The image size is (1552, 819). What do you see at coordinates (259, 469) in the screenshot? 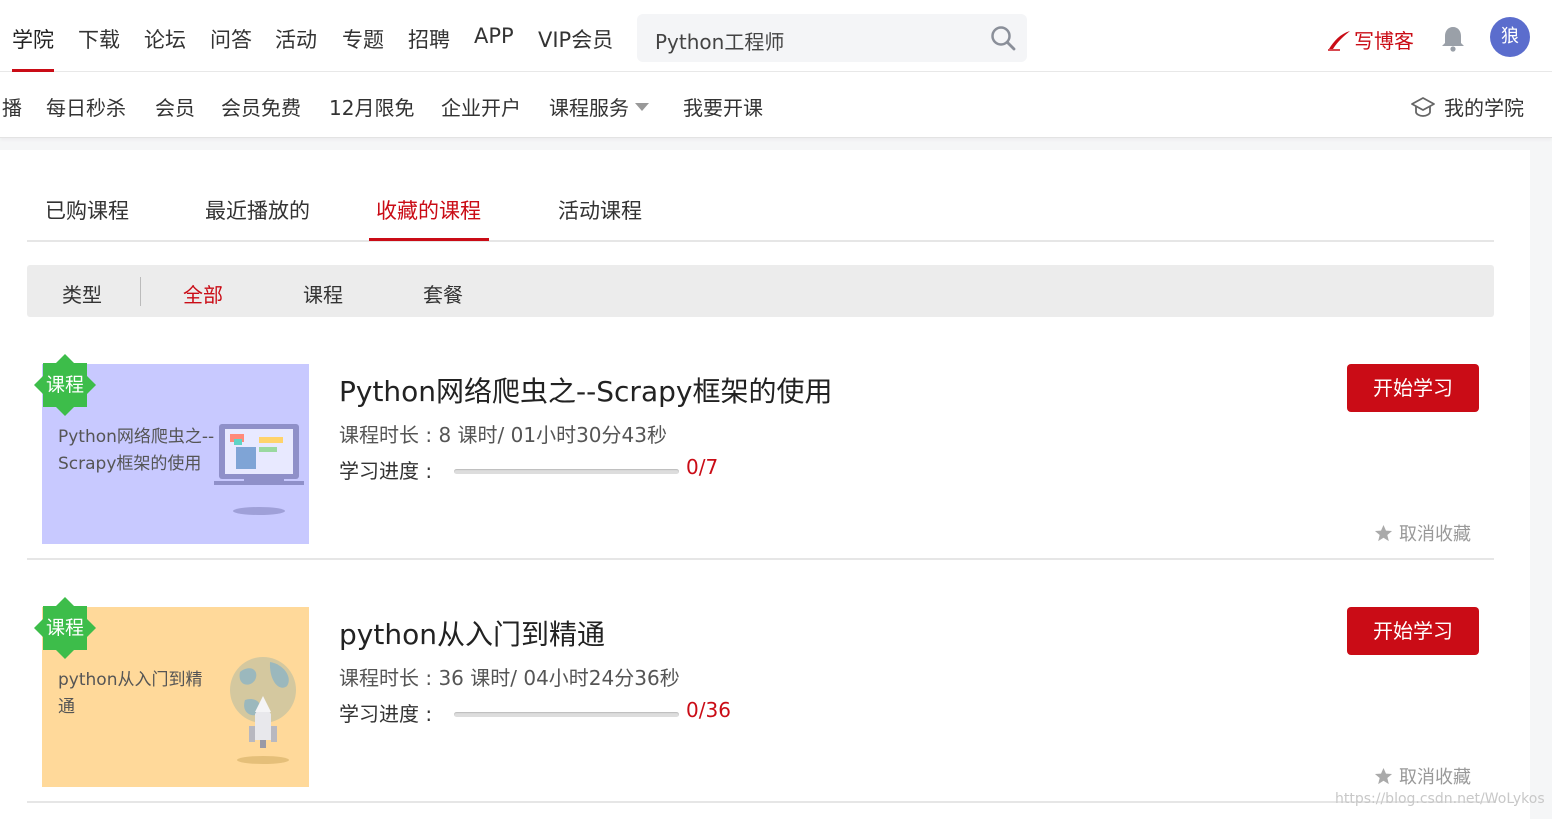
I see `computer-illustration` at bounding box center [259, 469].